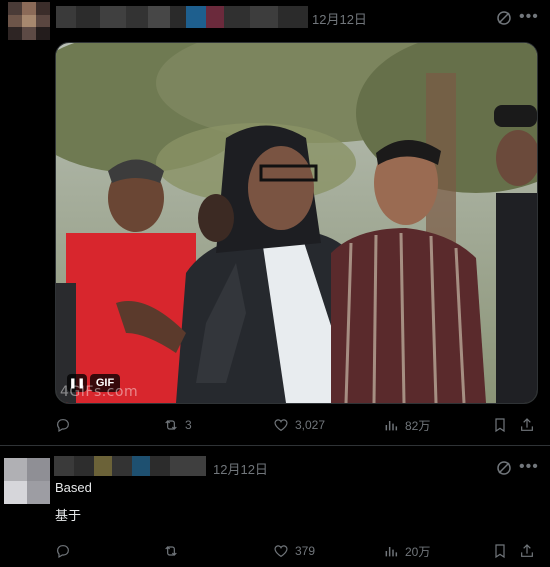 Image resolution: width=550 pixels, height=567 pixels. I want to click on views-count: 82万, so click(418, 425).